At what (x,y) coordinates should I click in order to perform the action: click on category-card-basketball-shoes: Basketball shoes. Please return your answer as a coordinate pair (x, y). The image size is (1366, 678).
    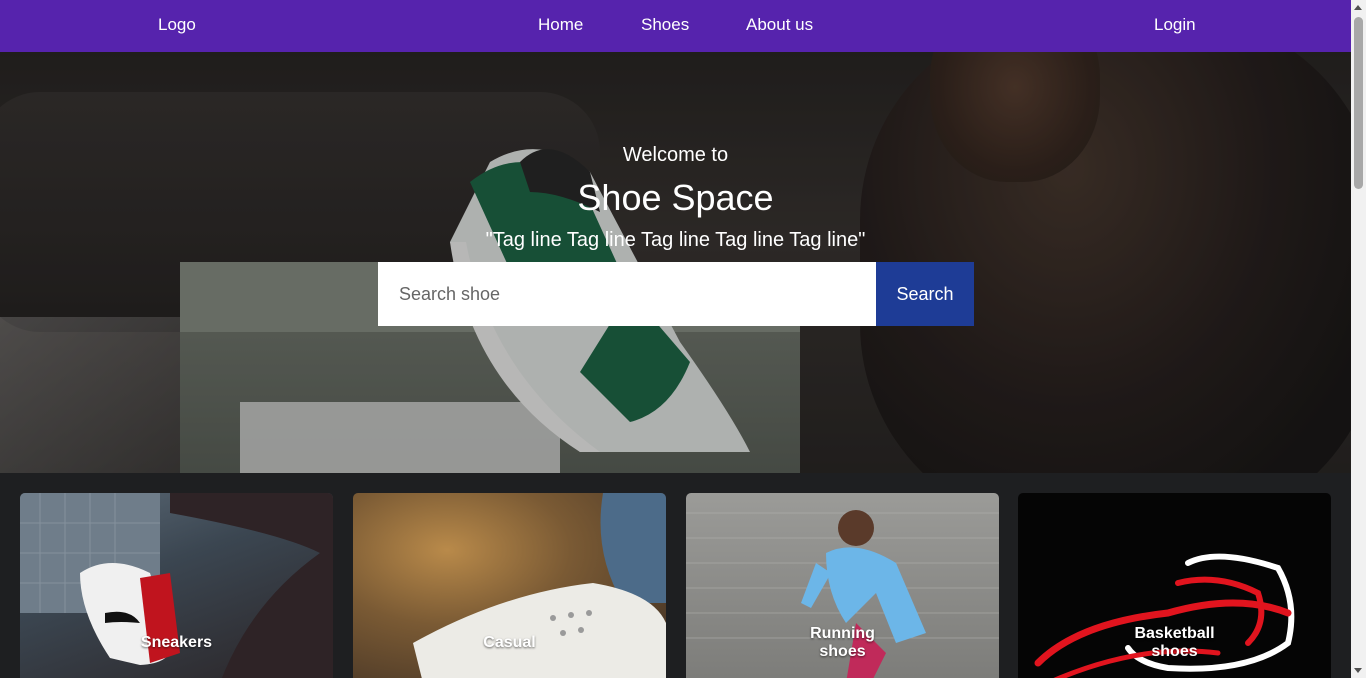
    Looking at the image, I should click on (1174, 585).